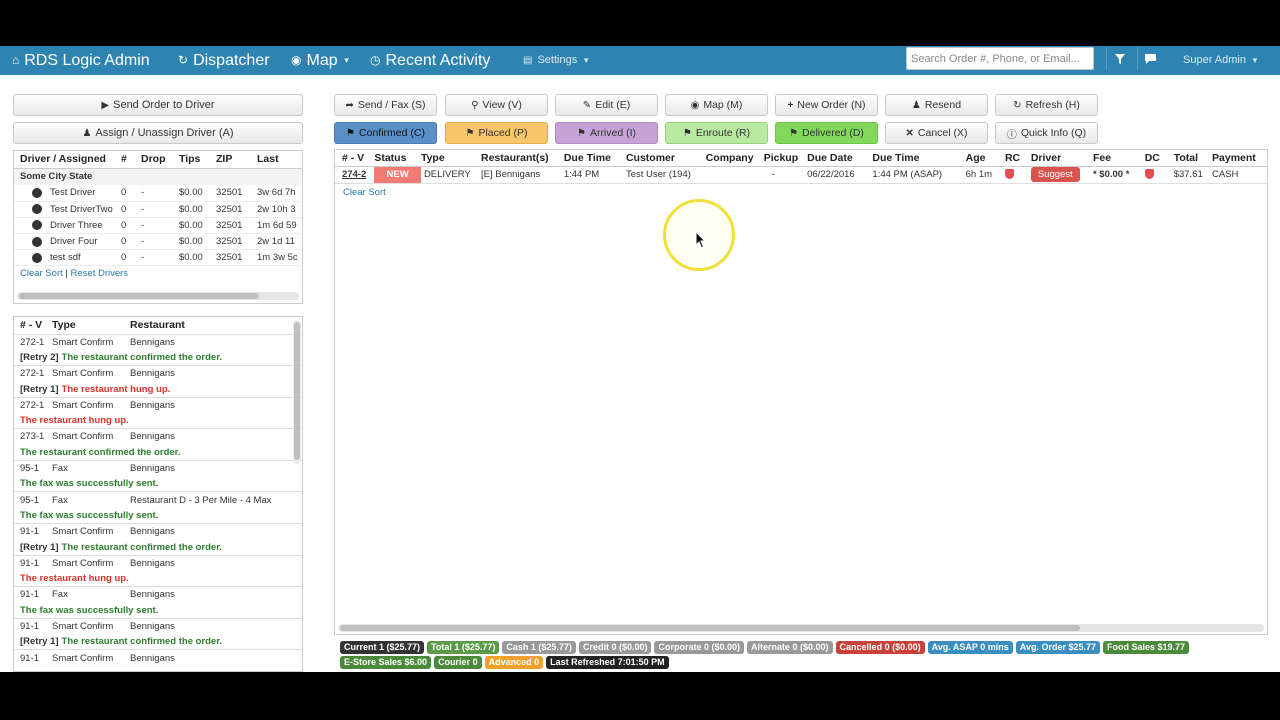 This screenshot has width=1280, height=720. I want to click on orders-col-5: Customer, so click(666, 158).